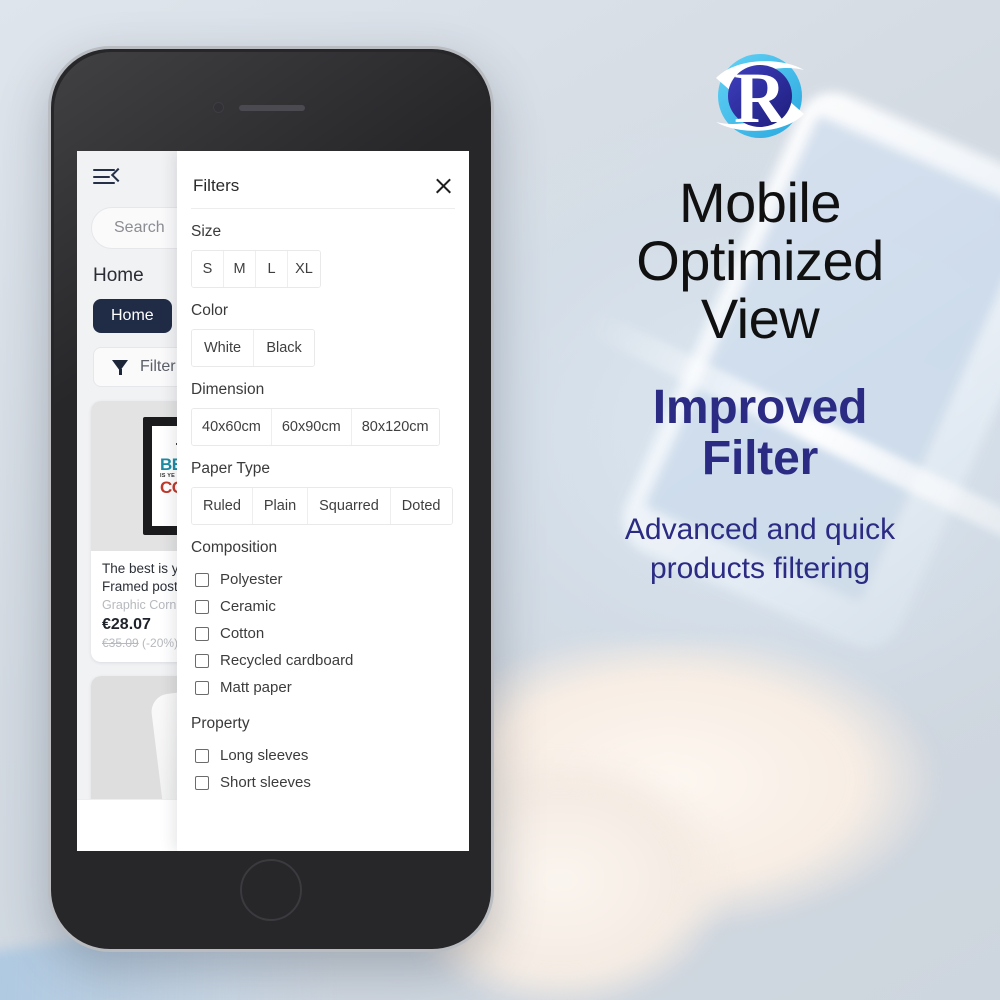 This screenshot has height=1000, width=1000. Describe the element at coordinates (210, 310) in the screenshot. I see `filter-group-label: Color` at that location.